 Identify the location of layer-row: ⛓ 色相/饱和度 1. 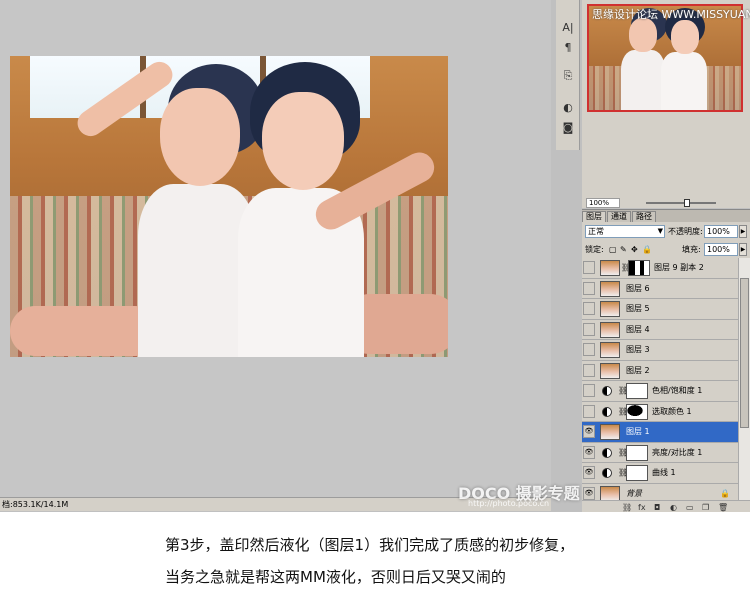
(660, 391).